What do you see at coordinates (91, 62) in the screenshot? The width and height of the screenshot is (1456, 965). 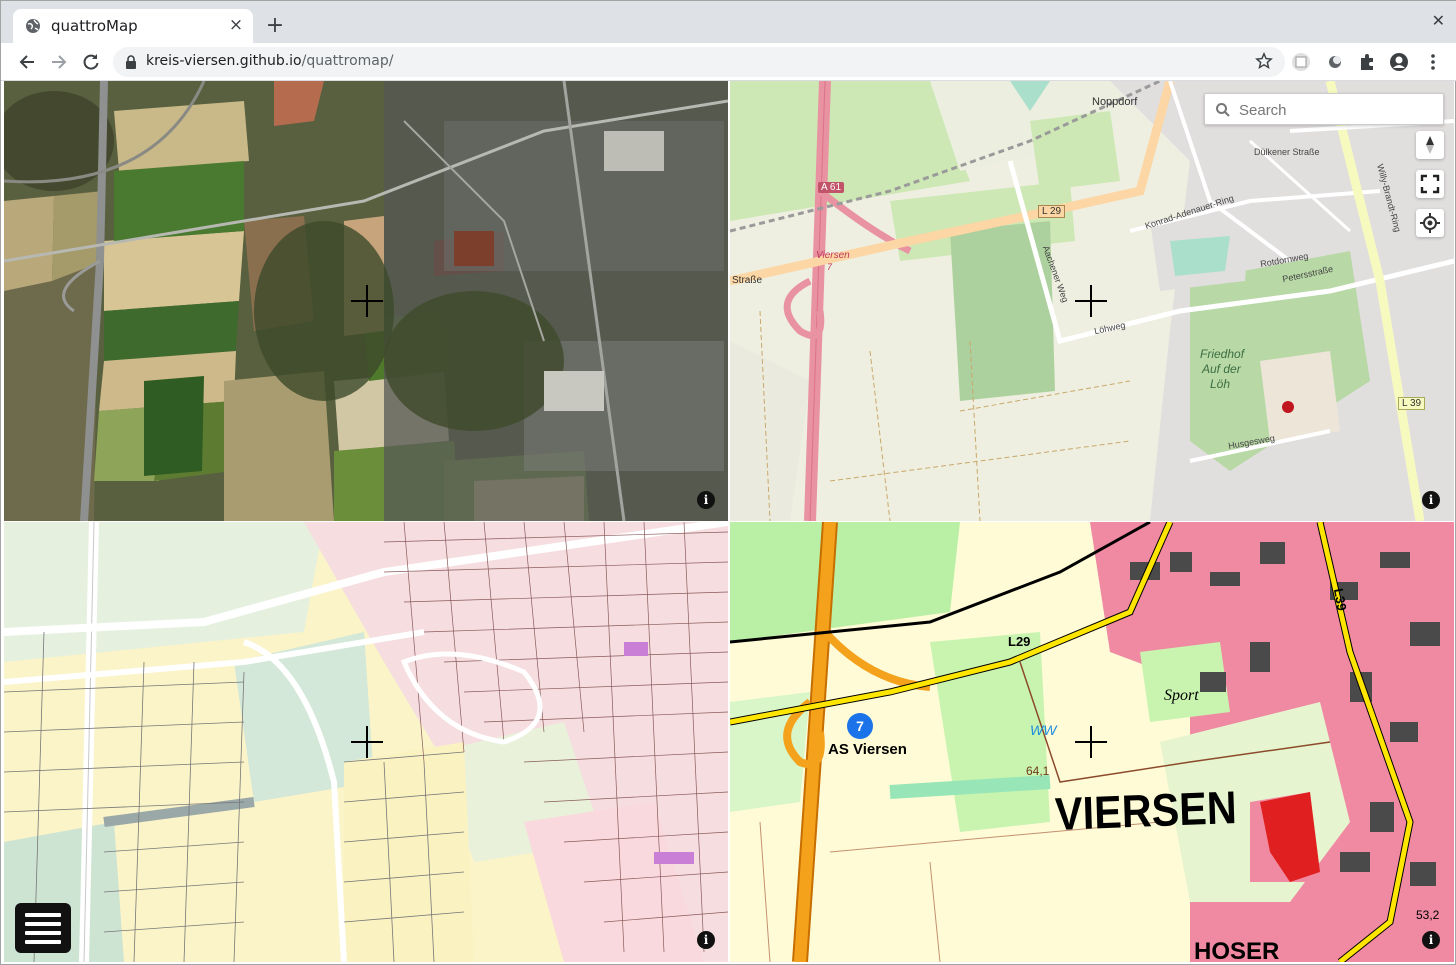 I see `reload-icon` at bounding box center [91, 62].